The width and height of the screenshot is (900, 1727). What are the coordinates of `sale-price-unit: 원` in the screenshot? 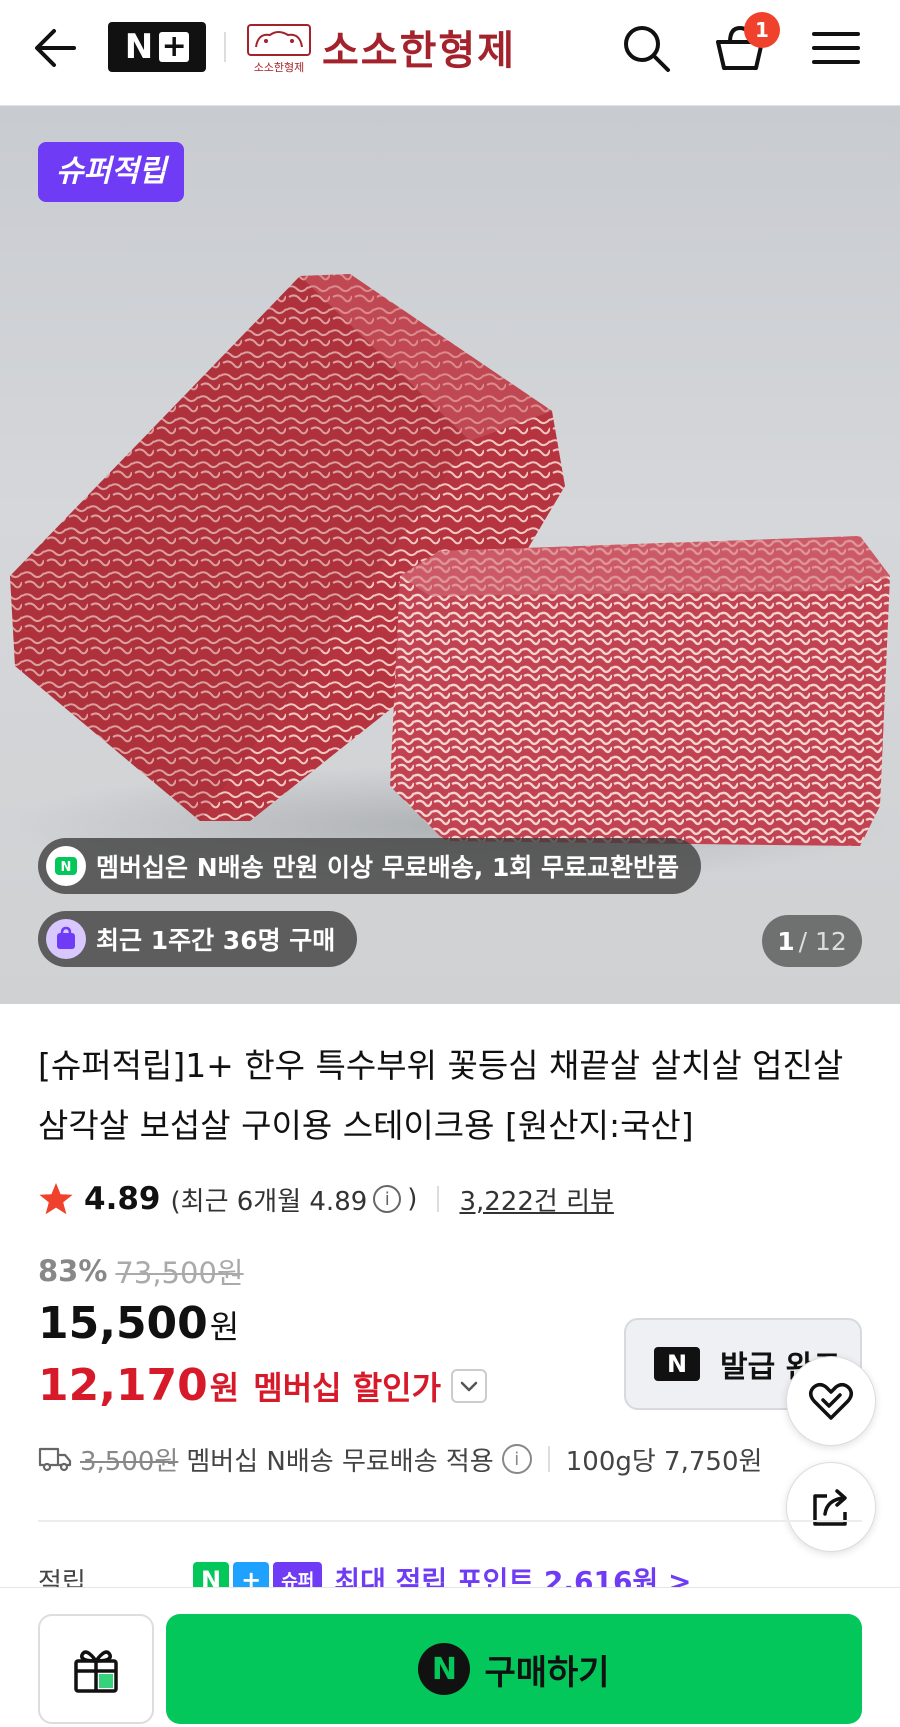 It's located at (224, 1327).